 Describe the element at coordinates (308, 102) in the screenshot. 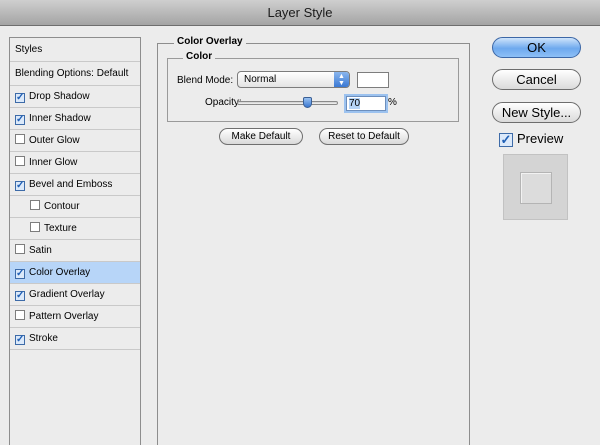

I see `opacity-slider-thumb` at that location.